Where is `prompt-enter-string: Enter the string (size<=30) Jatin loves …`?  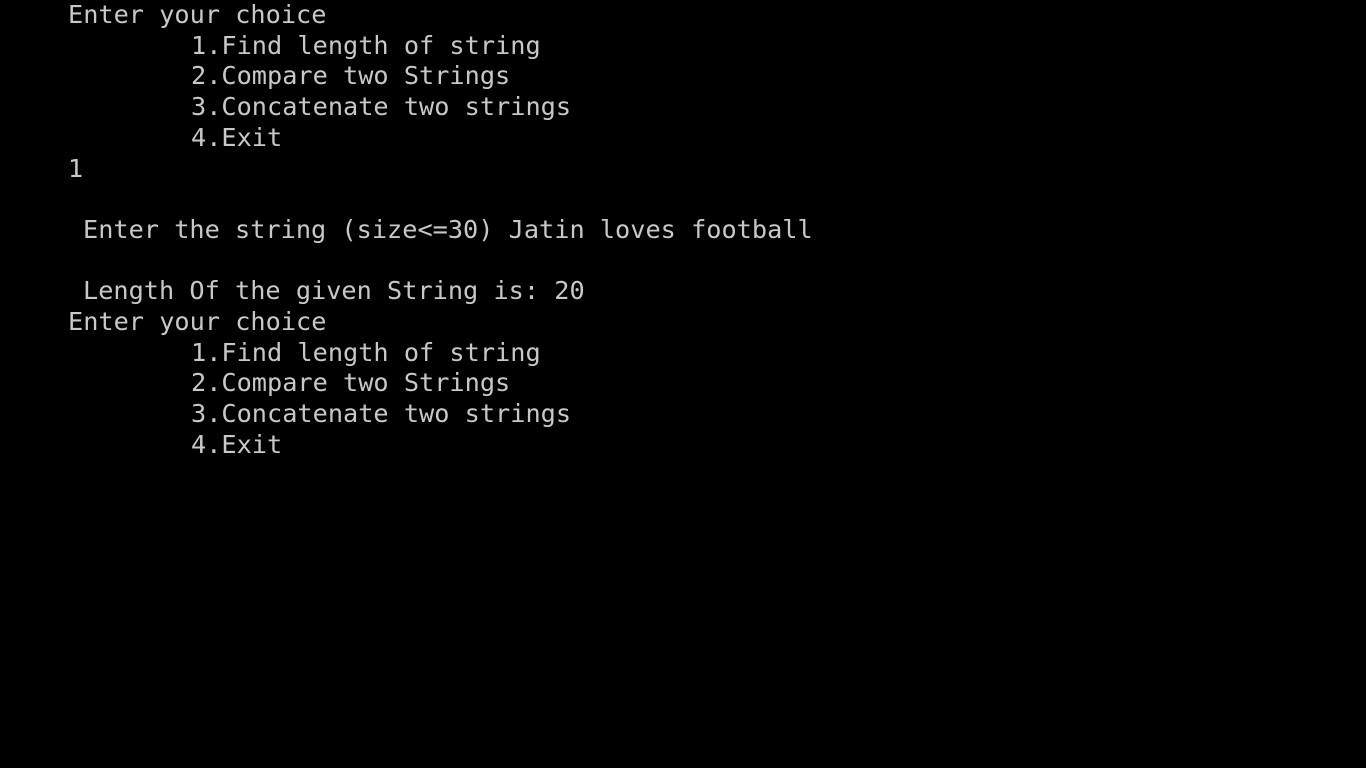 prompt-enter-string: Enter the string (size<=30) Jatin loves … is located at coordinates (448, 229).